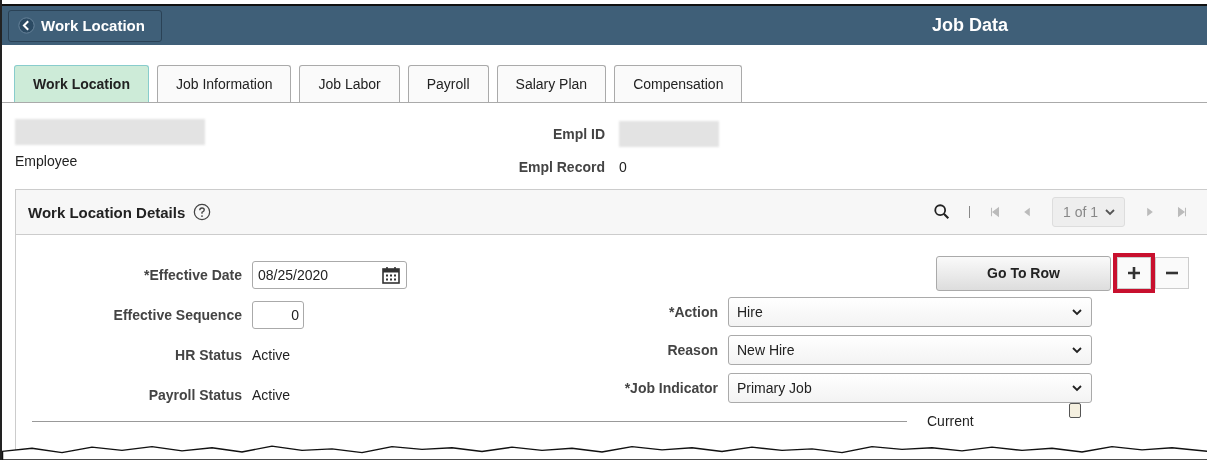 The width and height of the screenshot is (1207, 460). Describe the element at coordinates (208, 355) in the screenshot. I see `field-label: HR Status` at that location.